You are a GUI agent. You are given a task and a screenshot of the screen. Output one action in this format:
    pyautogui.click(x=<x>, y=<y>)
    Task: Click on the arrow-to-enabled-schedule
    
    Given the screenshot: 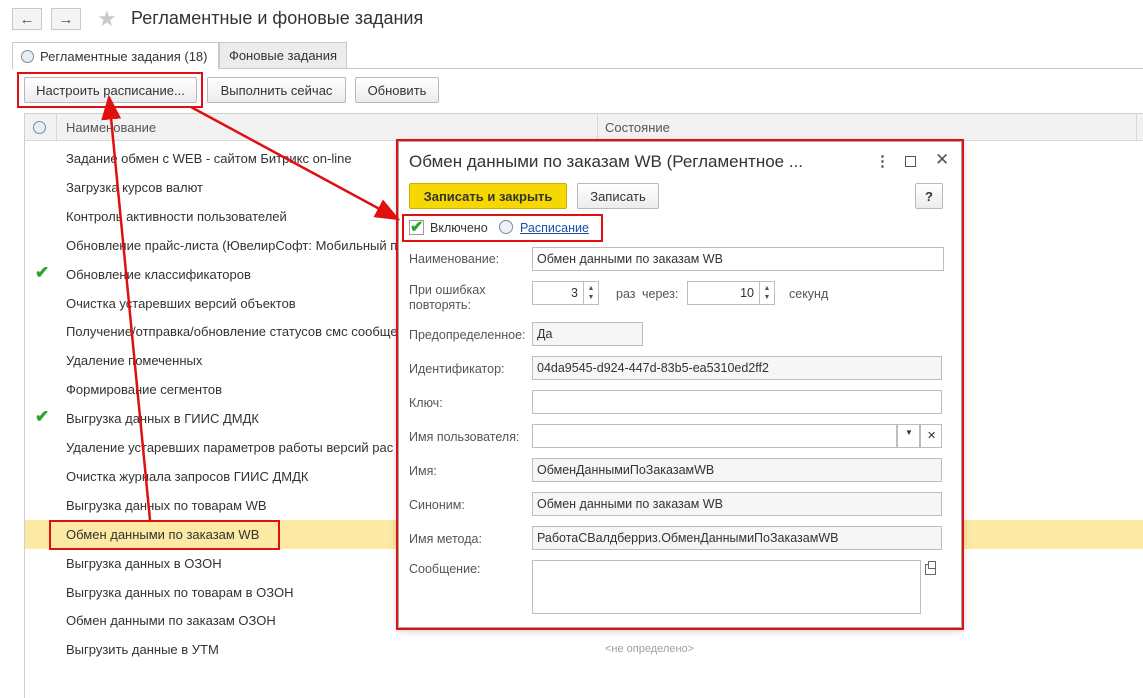 What is the action you would take?
    pyautogui.click(x=295, y=163)
    